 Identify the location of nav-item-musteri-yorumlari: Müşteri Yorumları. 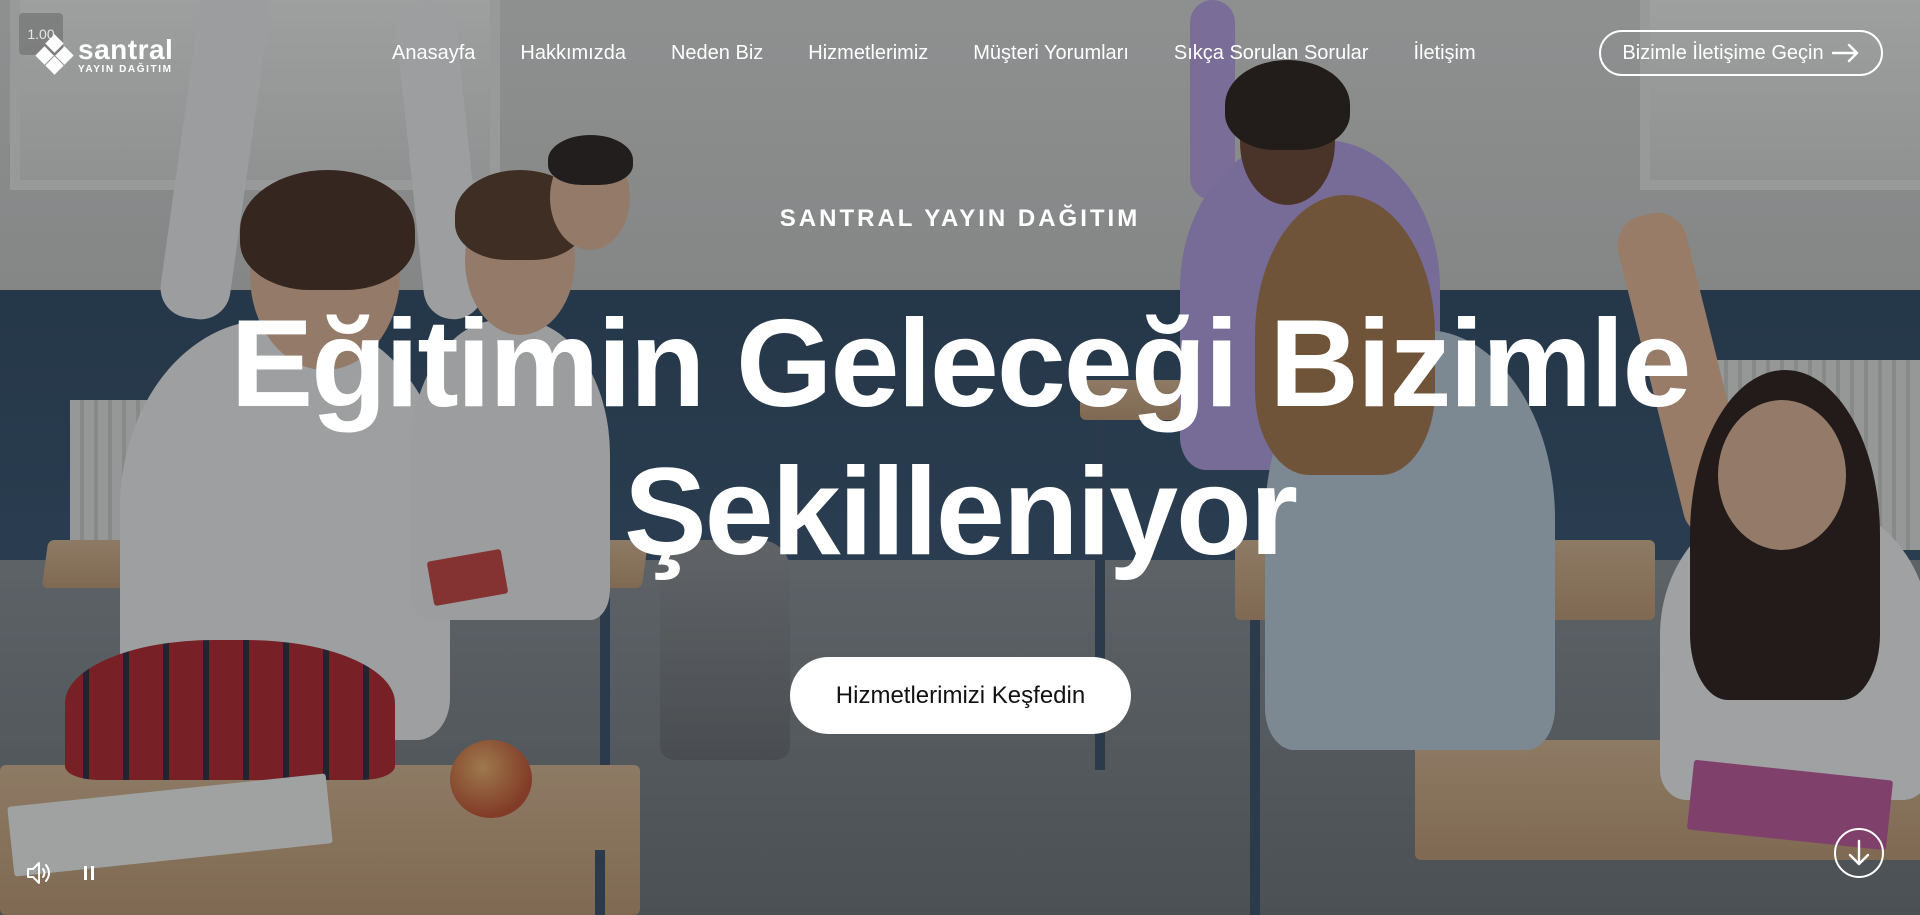
(1051, 53).